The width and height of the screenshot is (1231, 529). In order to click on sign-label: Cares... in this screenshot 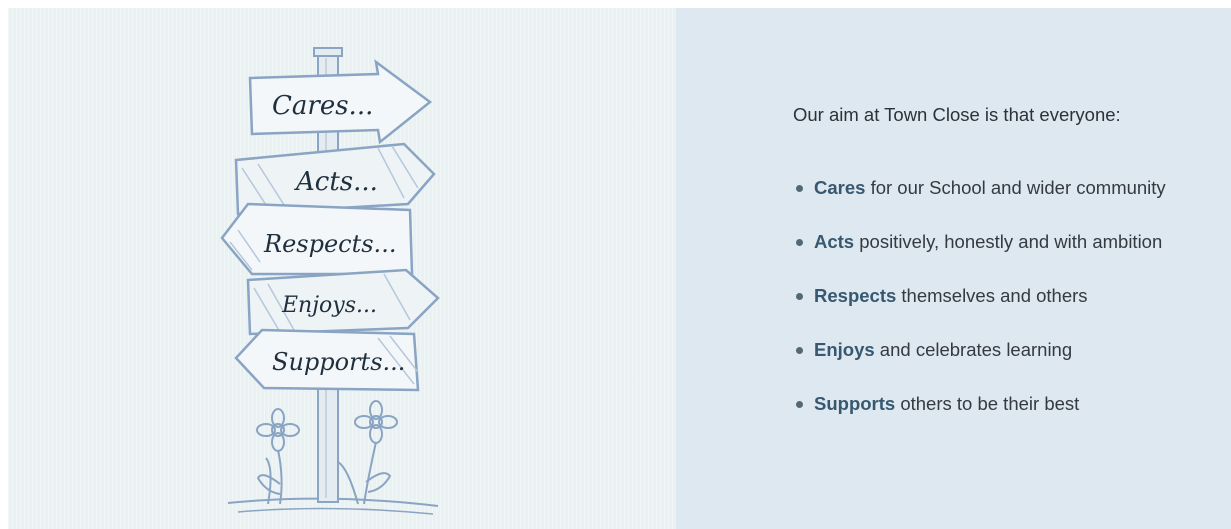, I will do `click(322, 106)`.